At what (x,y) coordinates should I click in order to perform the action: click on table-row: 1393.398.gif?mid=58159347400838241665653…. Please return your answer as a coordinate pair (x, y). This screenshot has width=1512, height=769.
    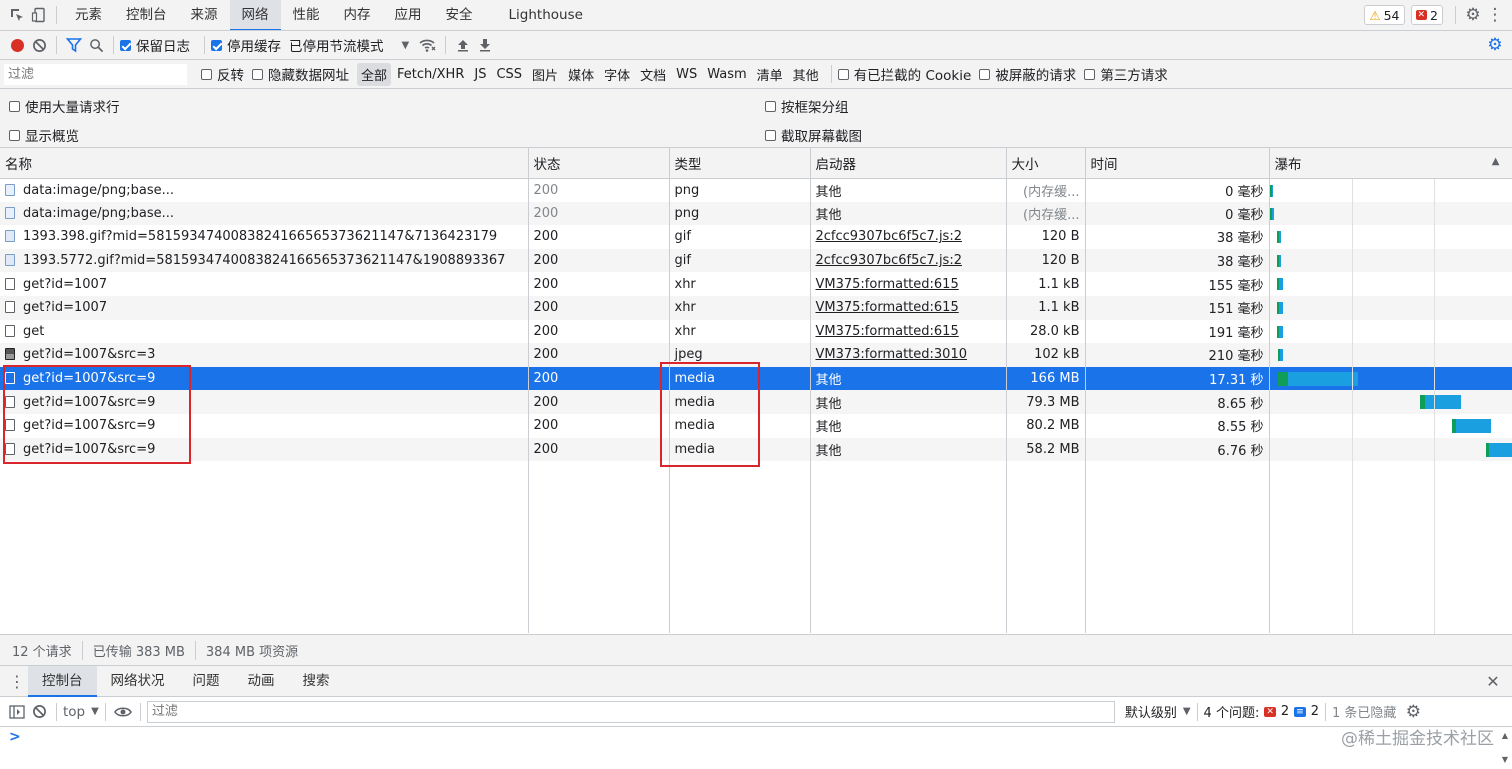
    Looking at the image, I should click on (756, 237).